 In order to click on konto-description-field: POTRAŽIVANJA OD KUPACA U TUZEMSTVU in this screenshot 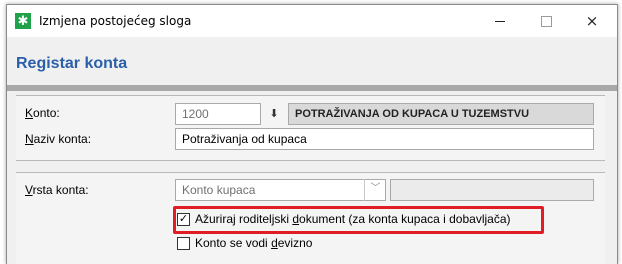, I will do `click(441, 114)`.